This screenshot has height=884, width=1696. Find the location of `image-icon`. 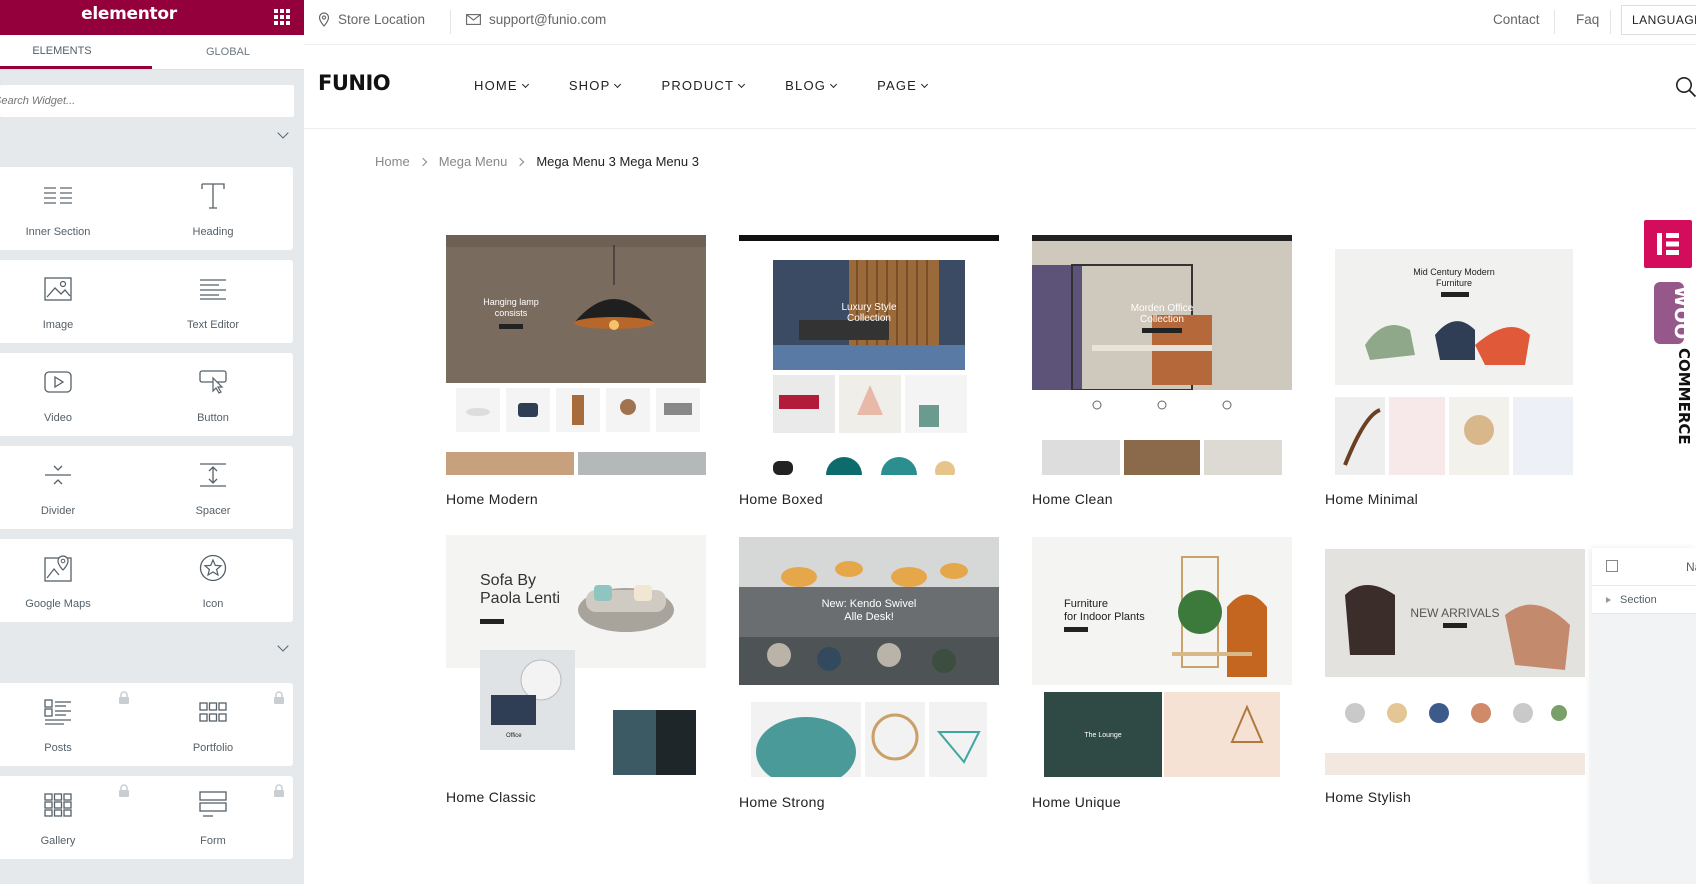

image-icon is located at coordinates (58, 289).